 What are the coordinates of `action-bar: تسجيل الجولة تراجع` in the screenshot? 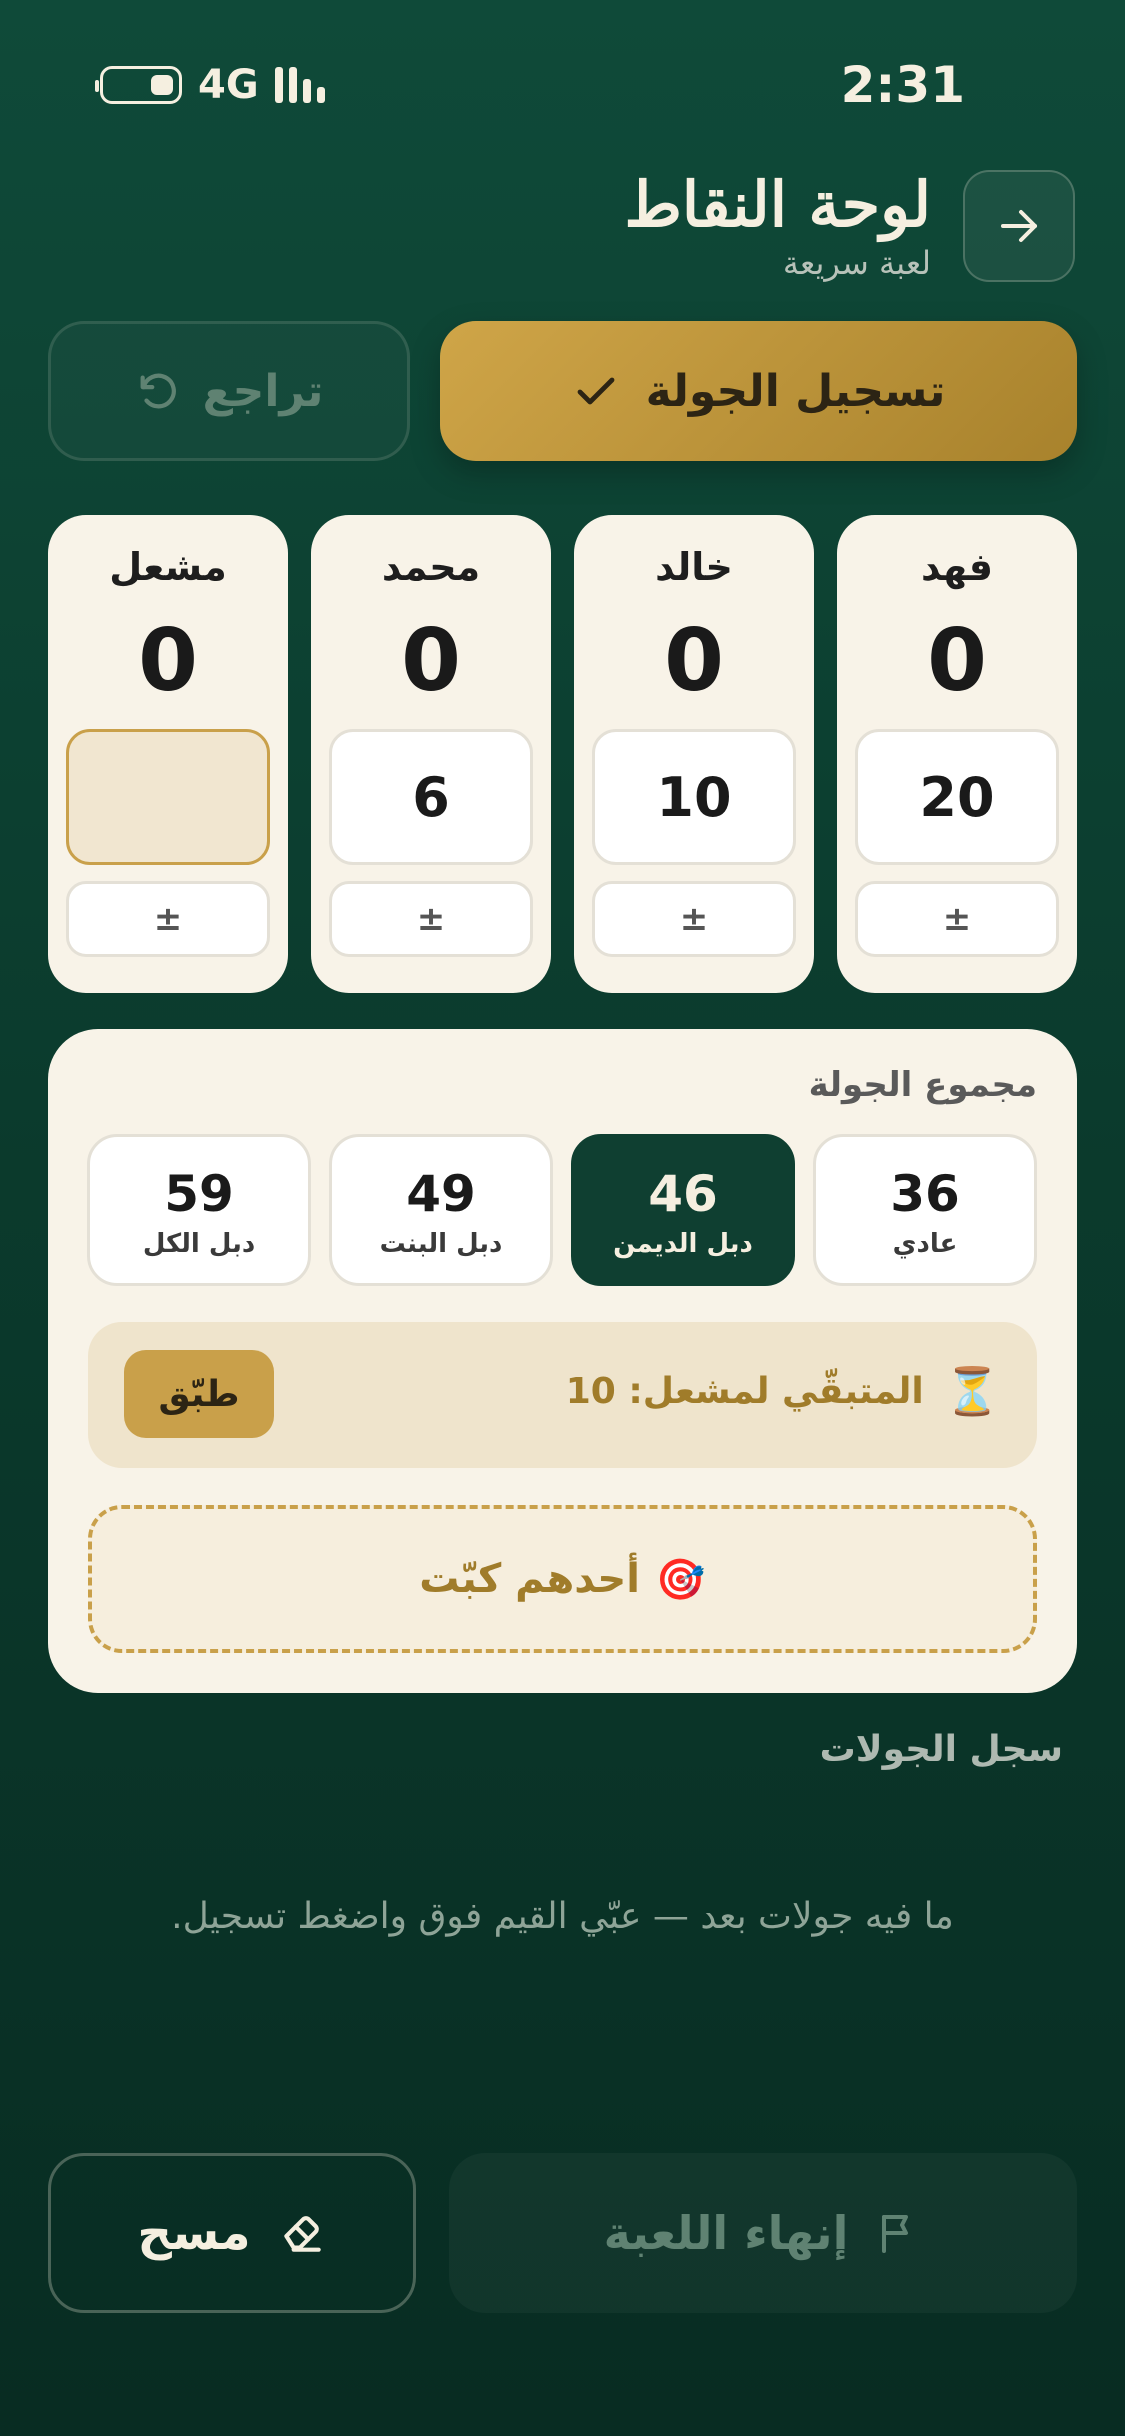 It's located at (562, 391).